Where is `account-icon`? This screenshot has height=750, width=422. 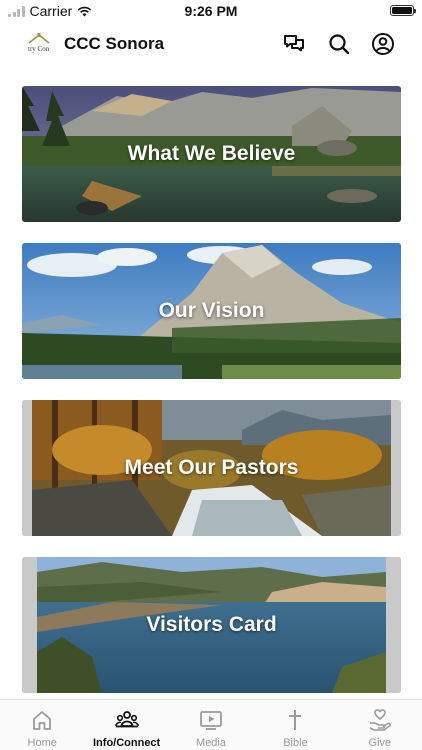 account-icon is located at coordinates (383, 44).